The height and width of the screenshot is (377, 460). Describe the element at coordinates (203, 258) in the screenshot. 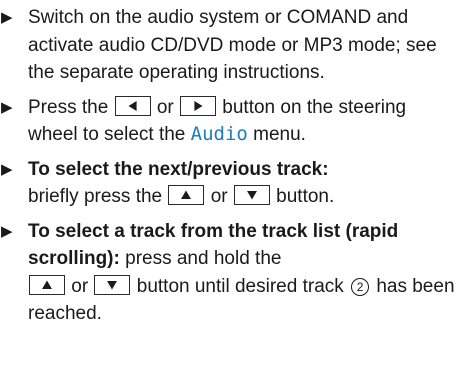

I see `step-text-before: press and hold the` at that location.